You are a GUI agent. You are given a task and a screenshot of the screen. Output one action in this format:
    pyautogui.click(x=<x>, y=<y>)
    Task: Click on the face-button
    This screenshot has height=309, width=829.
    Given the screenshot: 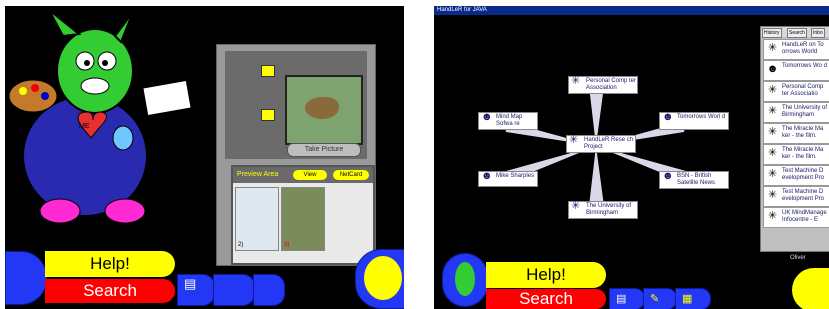 What is the action you would take?
    pyautogui.click(x=379, y=279)
    